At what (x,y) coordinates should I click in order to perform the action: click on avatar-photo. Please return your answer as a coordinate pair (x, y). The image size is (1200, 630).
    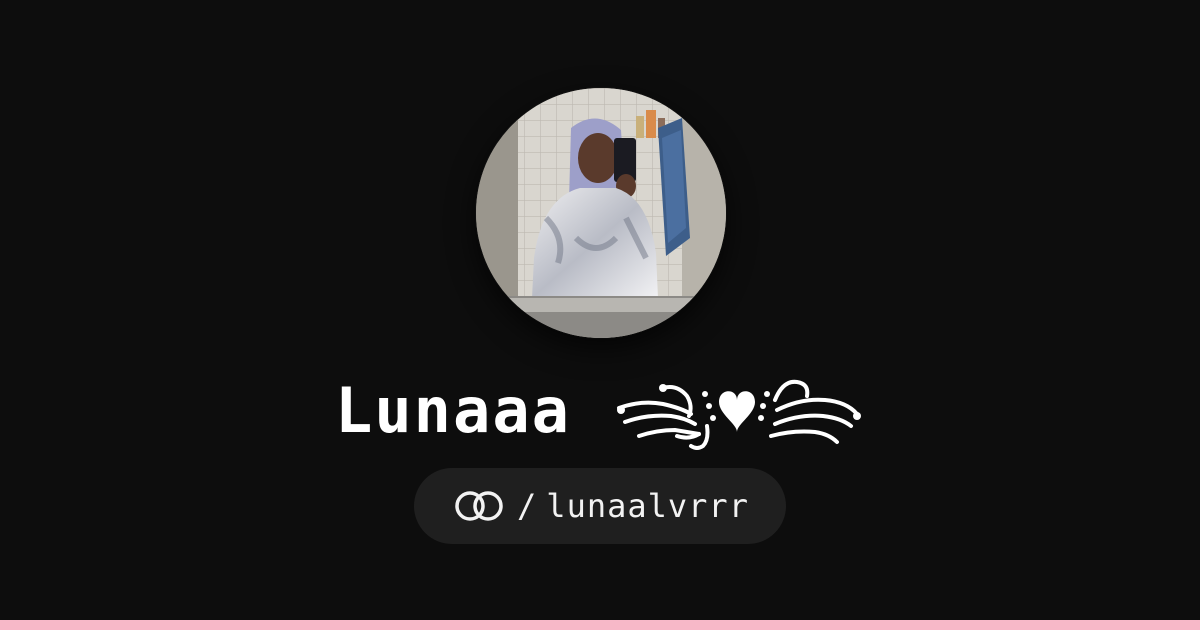
    Looking at the image, I should click on (601, 213).